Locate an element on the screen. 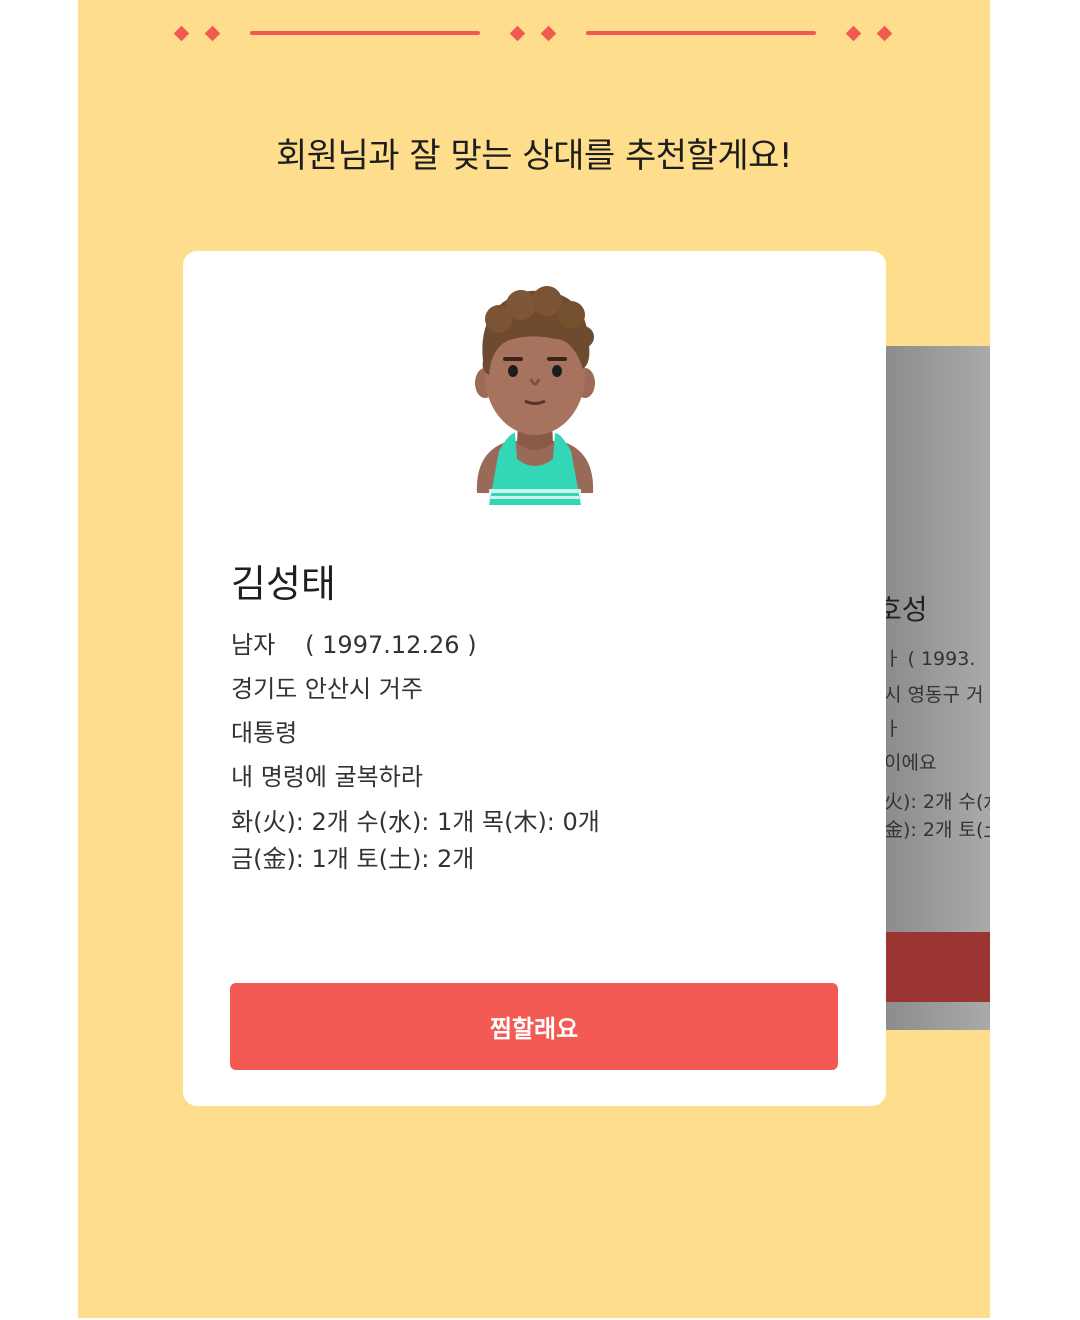 The image size is (1080, 1320). next-profile-location: 시 영동구 거 is located at coordinates (935, 695).